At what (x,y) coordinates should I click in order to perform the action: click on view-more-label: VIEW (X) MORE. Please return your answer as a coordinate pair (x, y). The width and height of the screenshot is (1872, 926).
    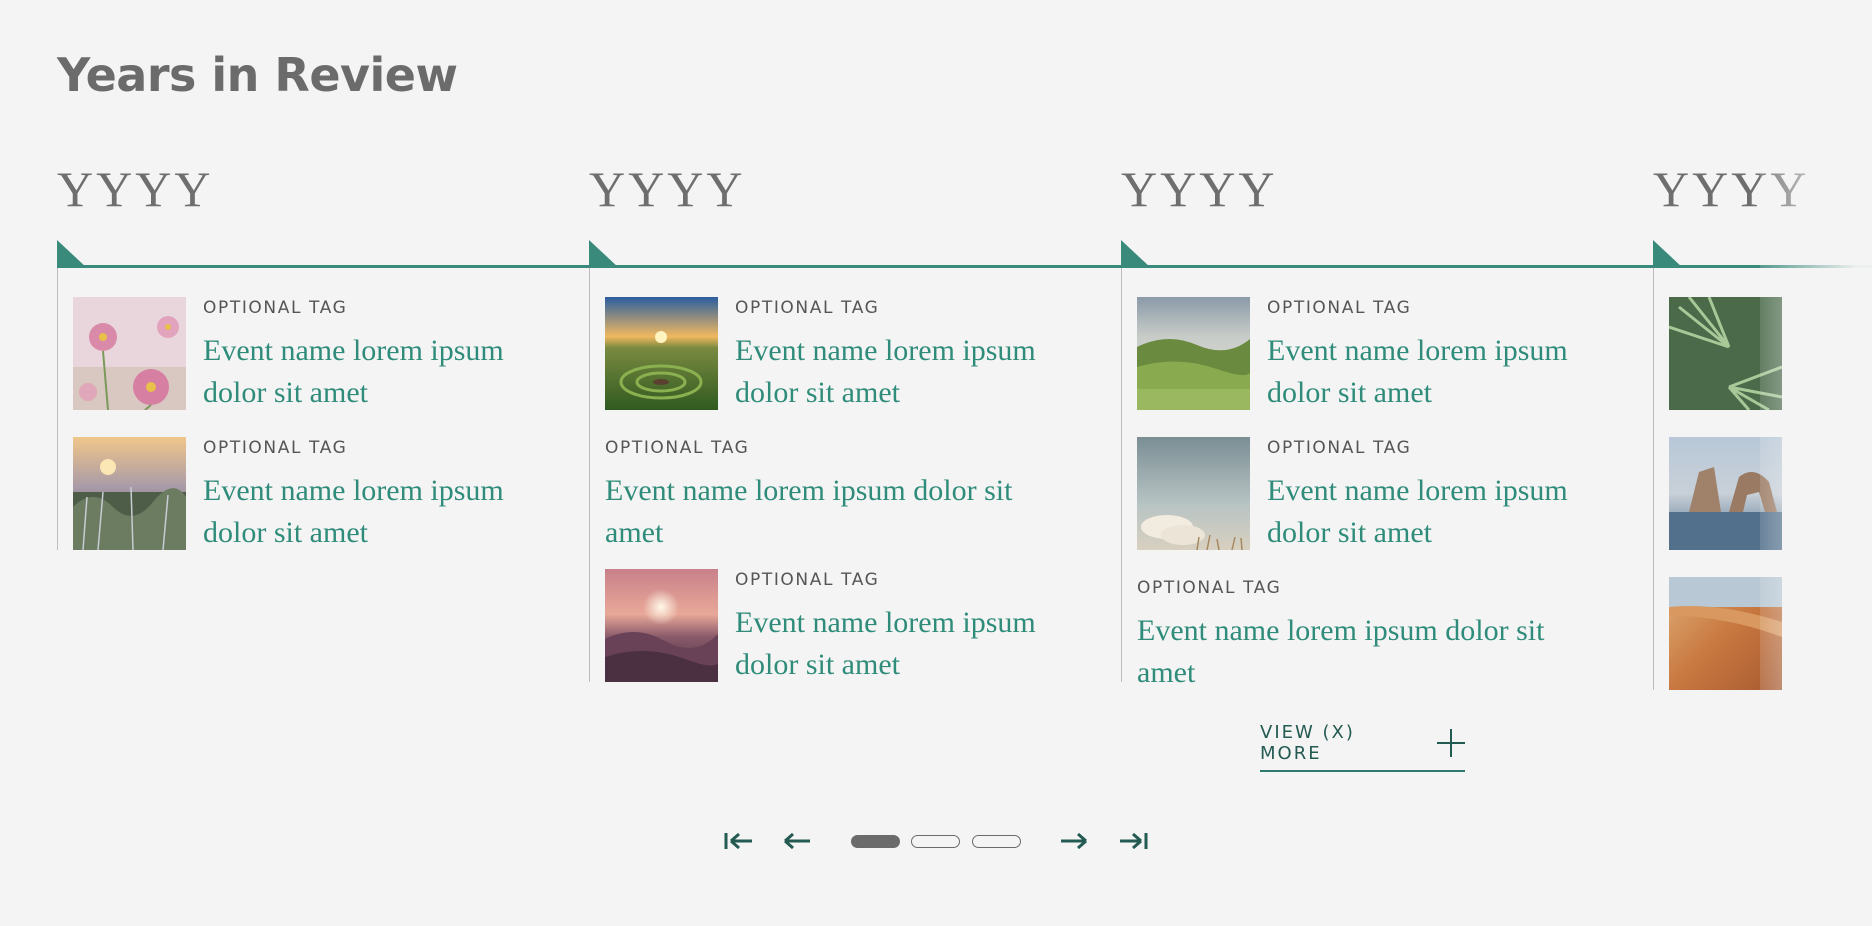
    Looking at the image, I should click on (1307, 743).